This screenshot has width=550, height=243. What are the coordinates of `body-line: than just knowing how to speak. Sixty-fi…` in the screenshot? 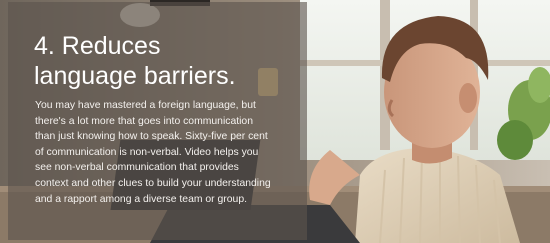 It's located at (151, 137).